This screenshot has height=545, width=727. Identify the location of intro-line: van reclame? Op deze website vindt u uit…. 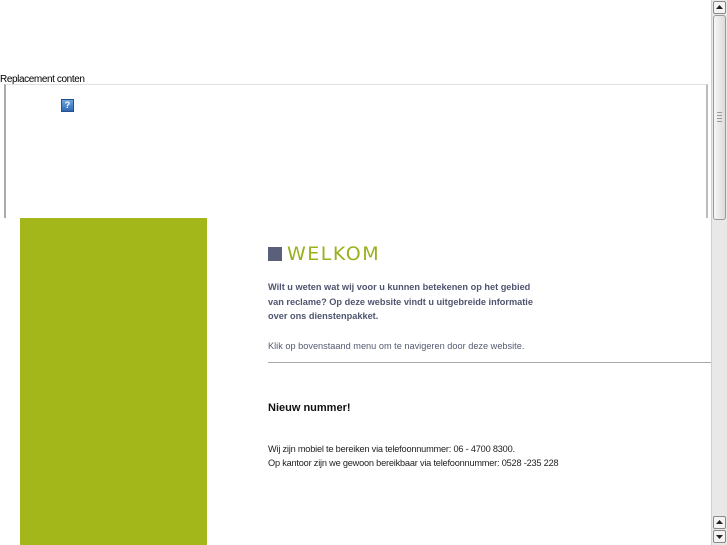
(400, 301).